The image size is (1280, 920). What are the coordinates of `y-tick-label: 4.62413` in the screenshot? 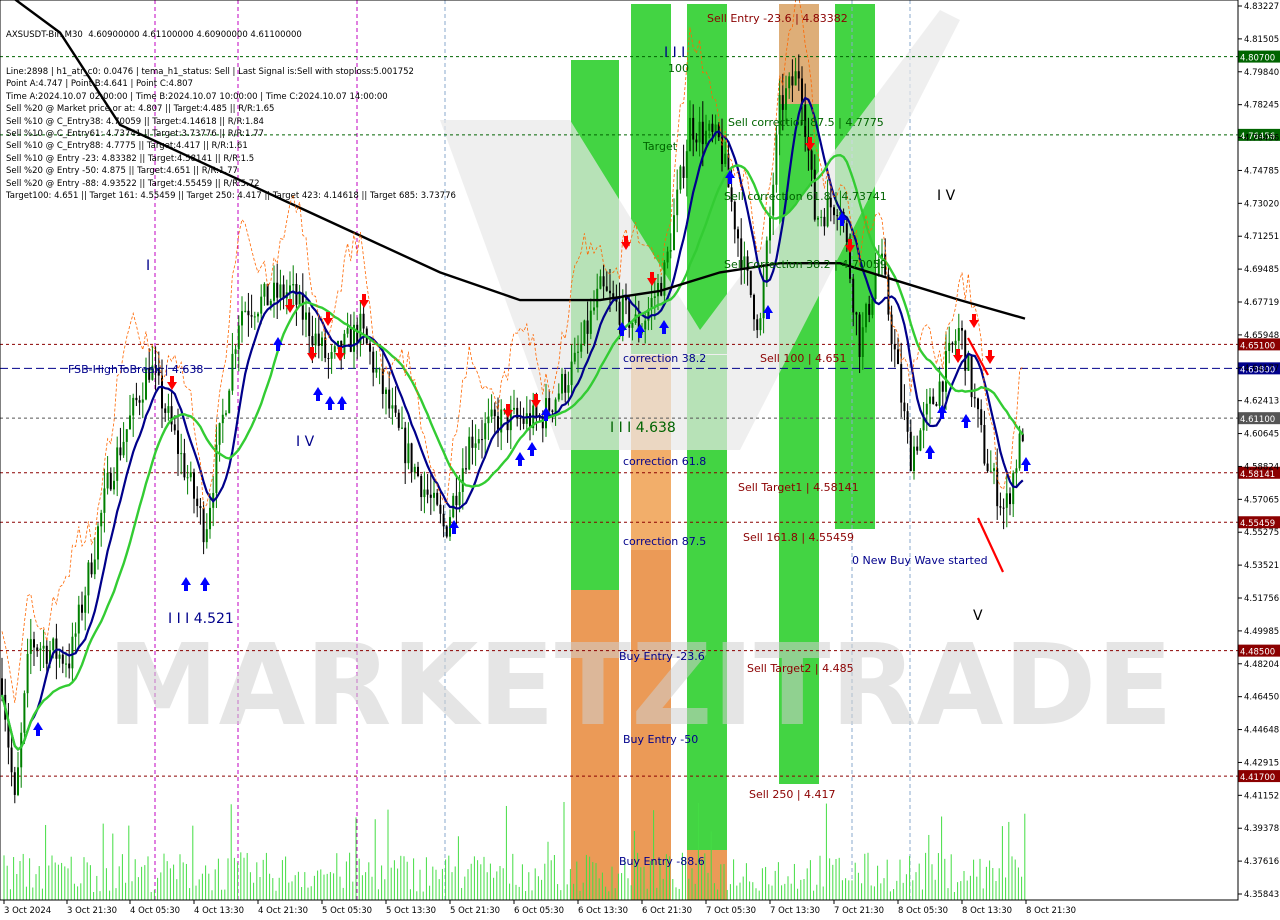 It's located at (1261, 402).